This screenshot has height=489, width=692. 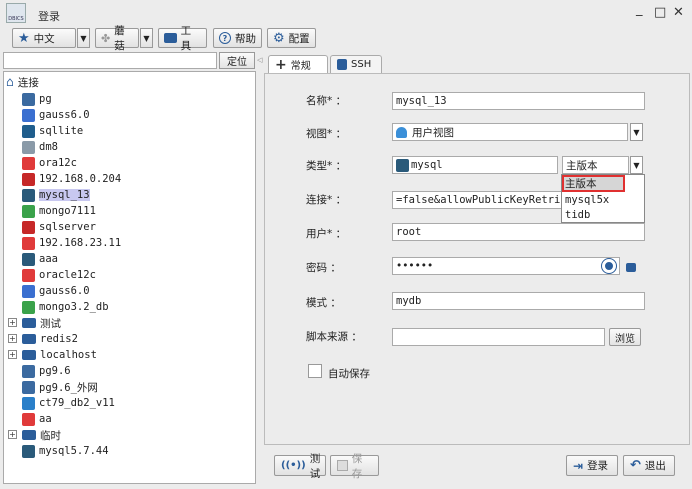 What do you see at coordinates (401, 132) in the screenshot?
I see `user-icon` at bounding box center [401, 132].